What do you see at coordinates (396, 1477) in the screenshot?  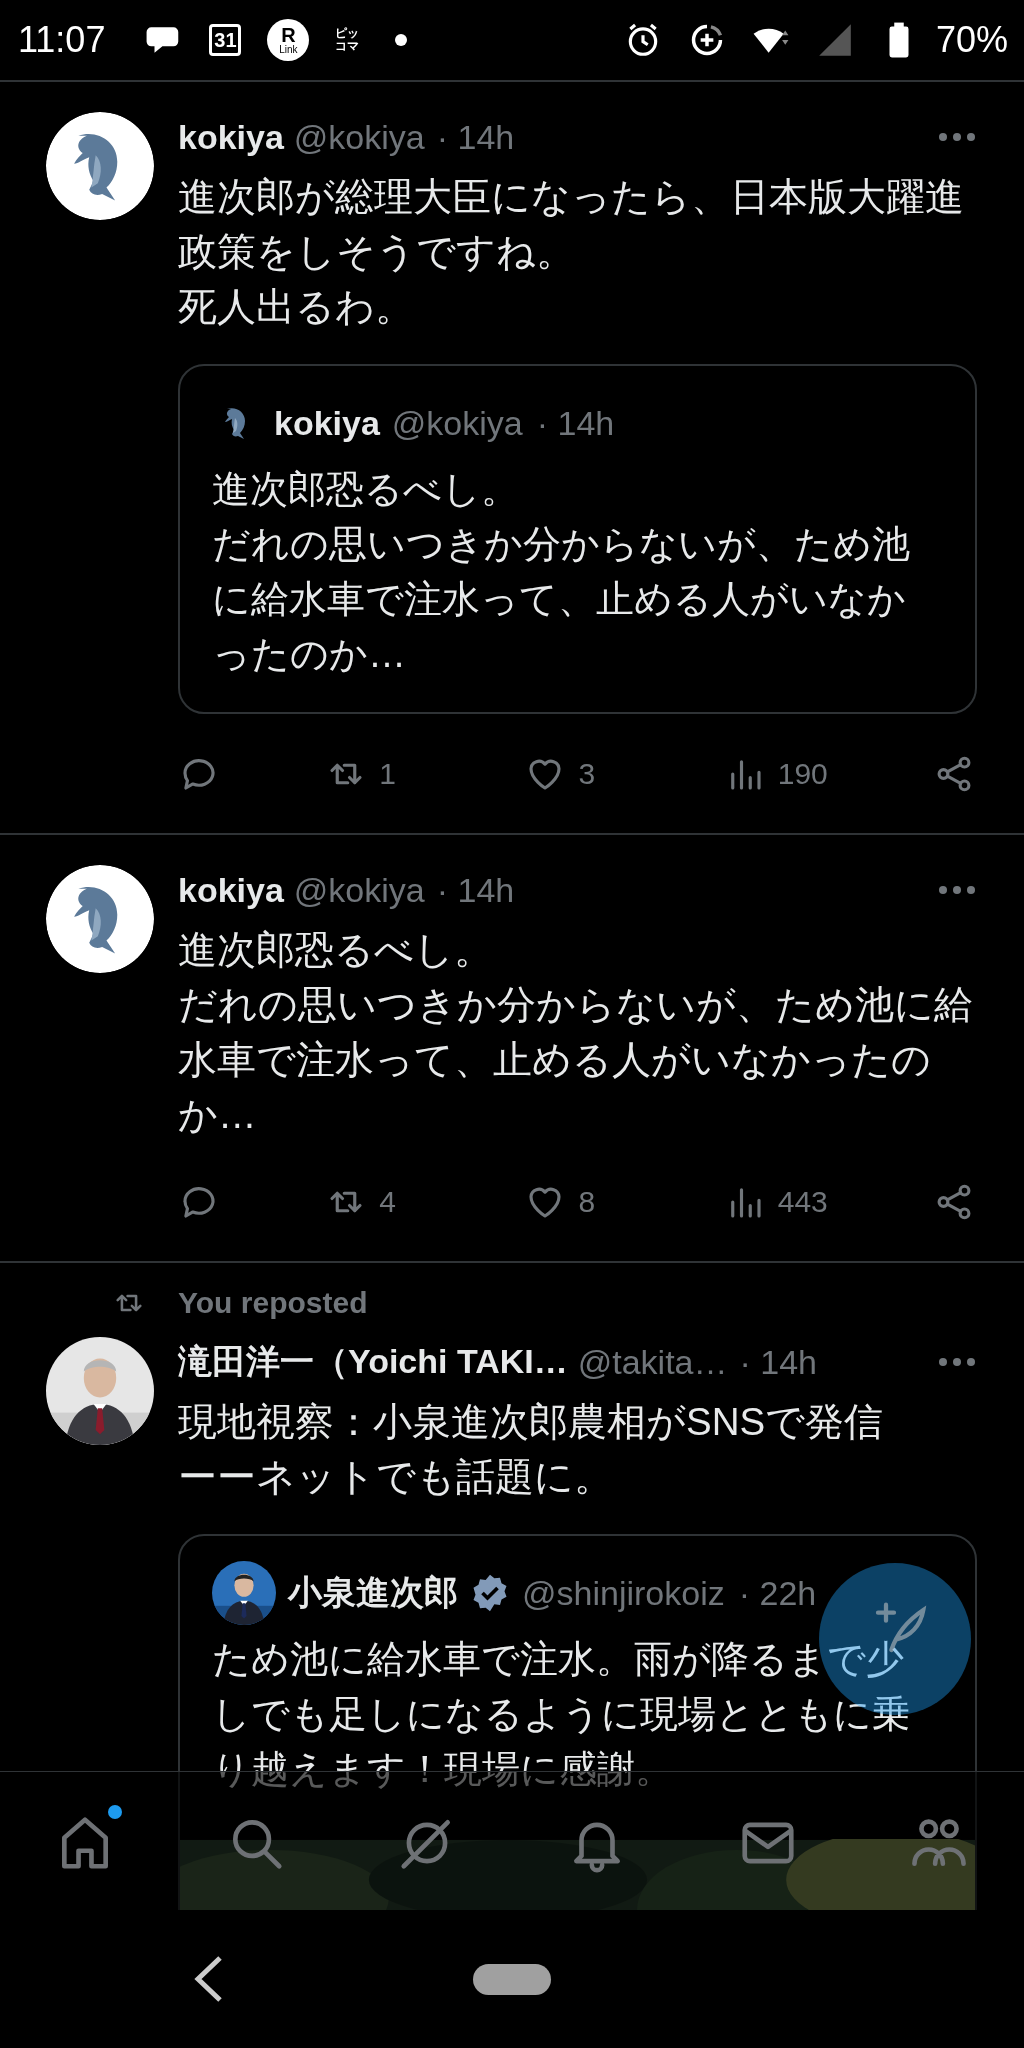 I see `post-text: ーーネットでも話題に。` at bounding box center [396, 1477].